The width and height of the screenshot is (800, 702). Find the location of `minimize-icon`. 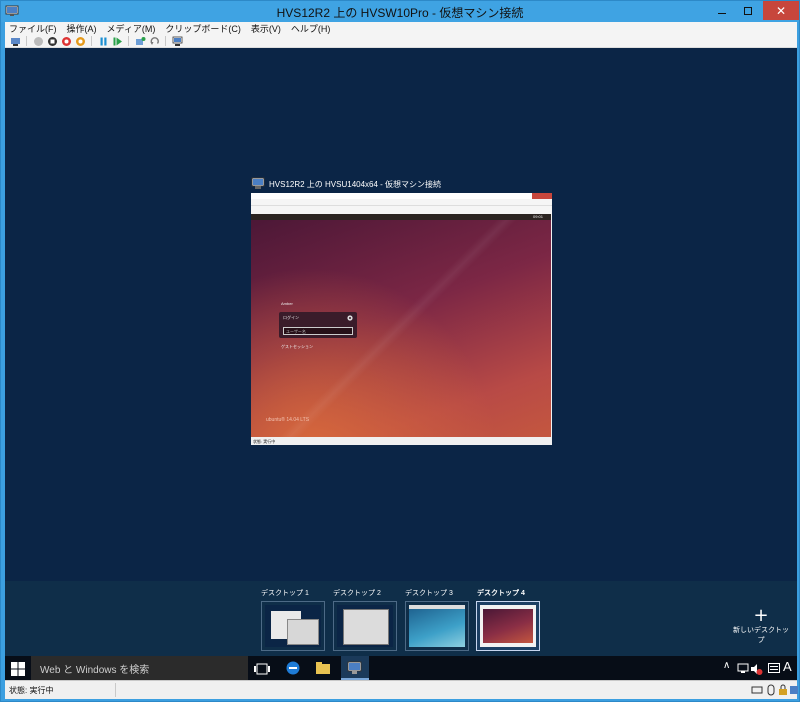

minimize-icon is located at coordinates (722, 13).